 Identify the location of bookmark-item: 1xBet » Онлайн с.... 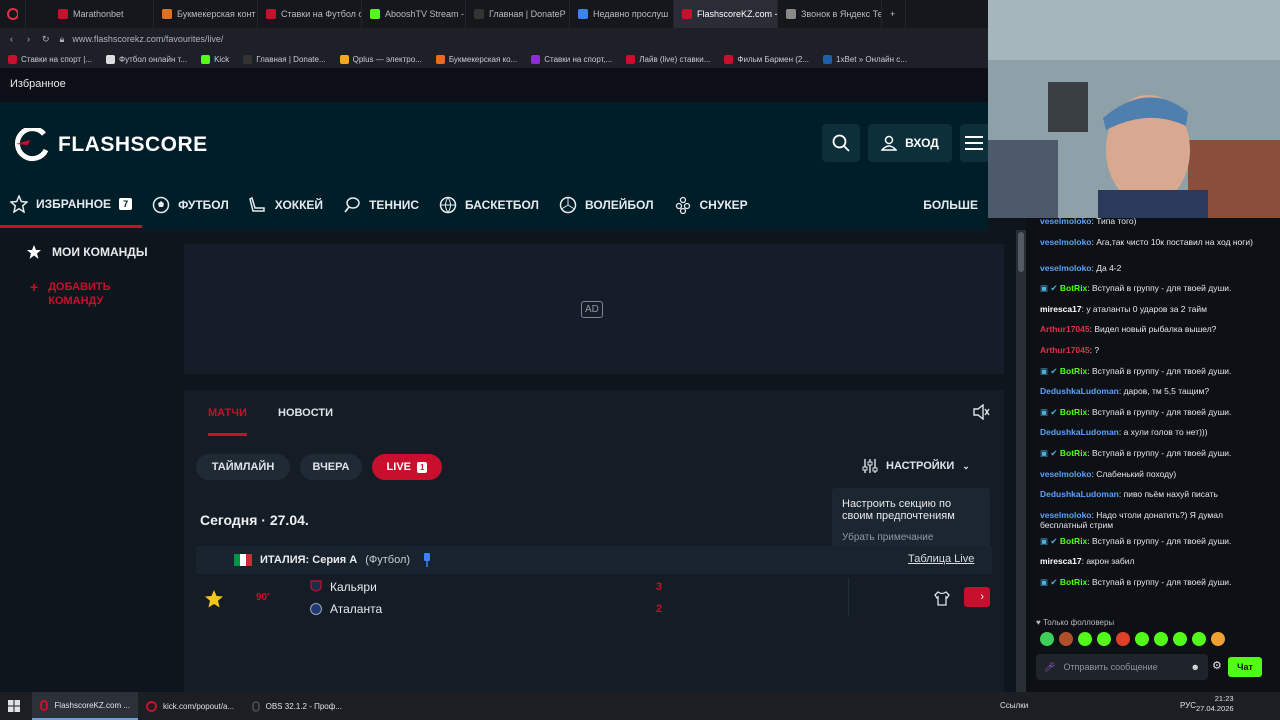
(865, 59).